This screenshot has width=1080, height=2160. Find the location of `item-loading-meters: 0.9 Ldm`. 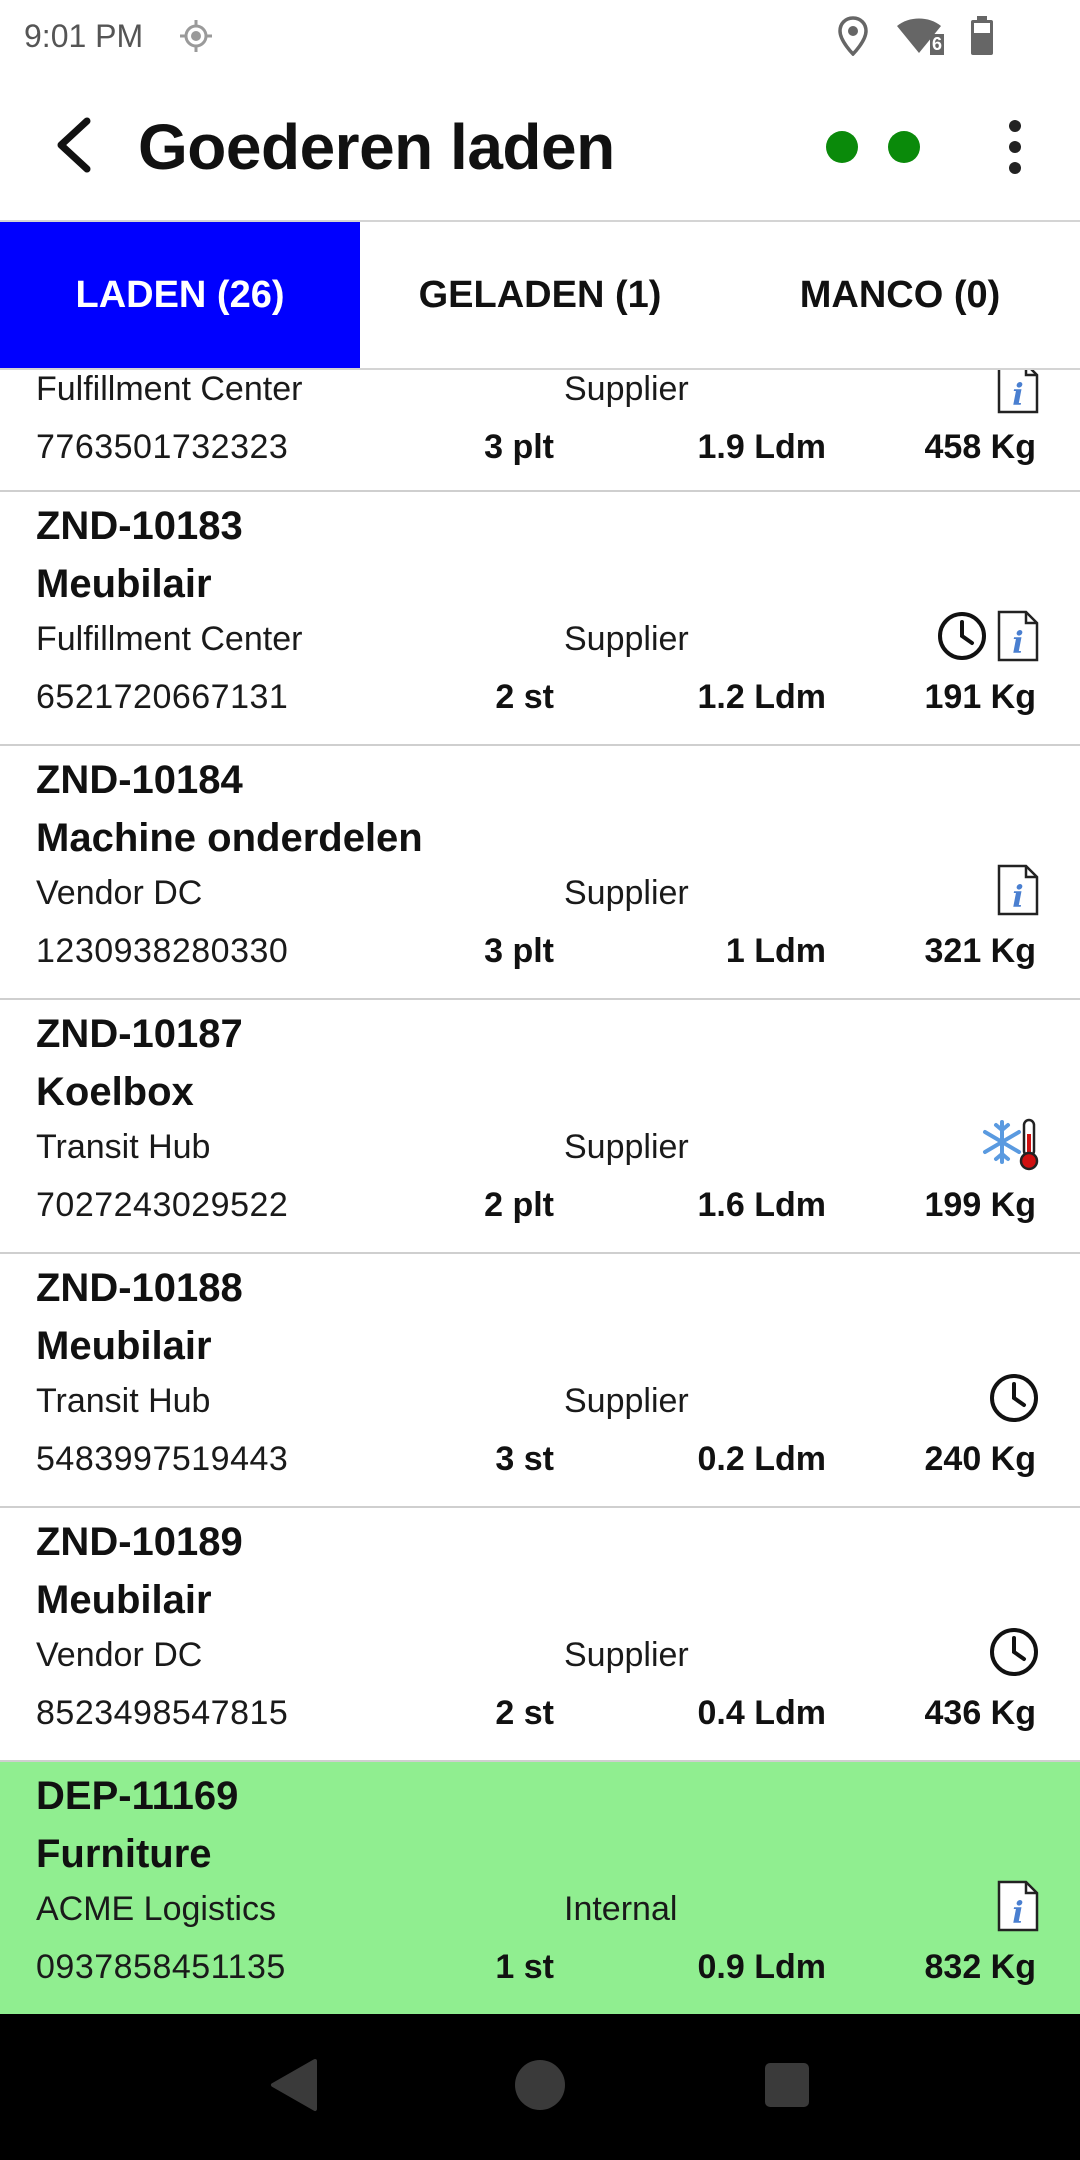

item-loading-meters: 0.9 Ldm is located at coordinates (761, 1967).